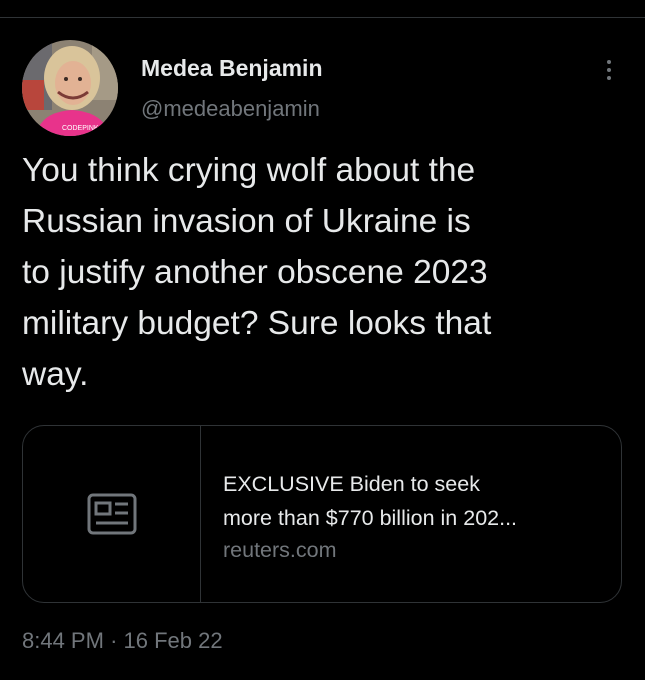 This screenshot has width=645, height=680. I want to click on more-options-button, so click(609, 70).